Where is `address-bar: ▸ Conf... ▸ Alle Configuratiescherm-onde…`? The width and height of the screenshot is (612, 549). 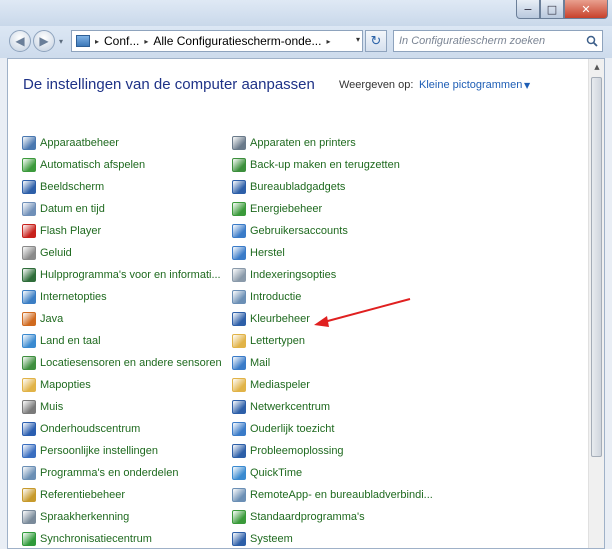
address-bar: ▸ Conf... ▸ Alle Configuratiescherm-onde… is located at coordinates (217, 41).